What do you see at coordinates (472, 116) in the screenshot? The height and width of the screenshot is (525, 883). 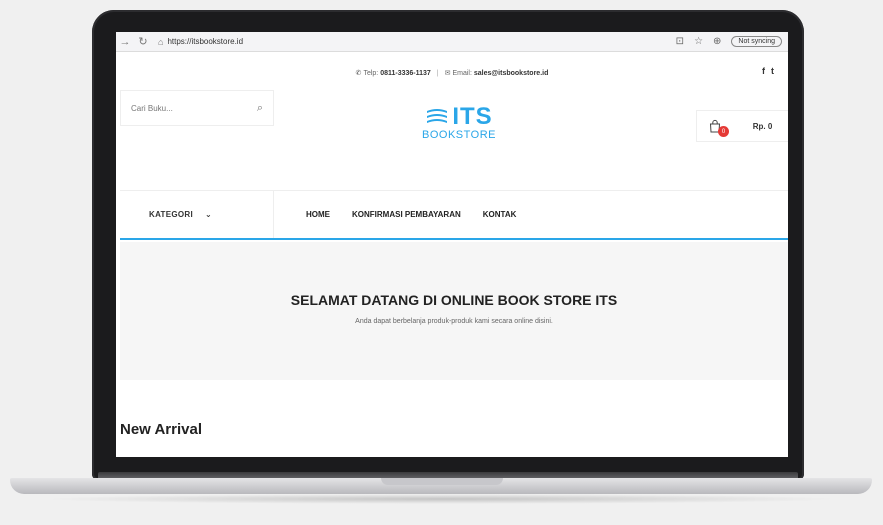 I see `logo-title: ITS` at bounding box center [472, 116].